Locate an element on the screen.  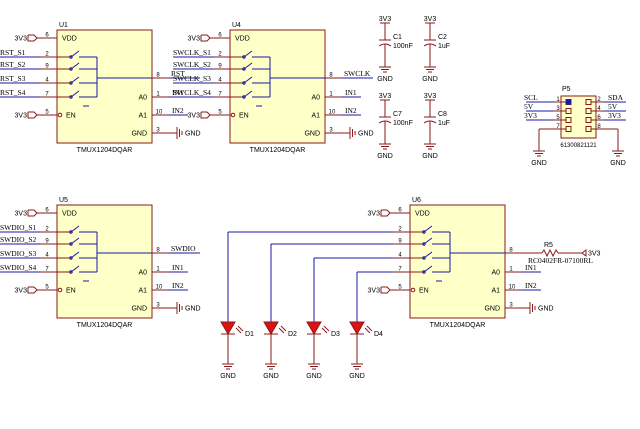
capacitor-c2: 3V3 C2 1uF GND is located at coordinates (436, 49).